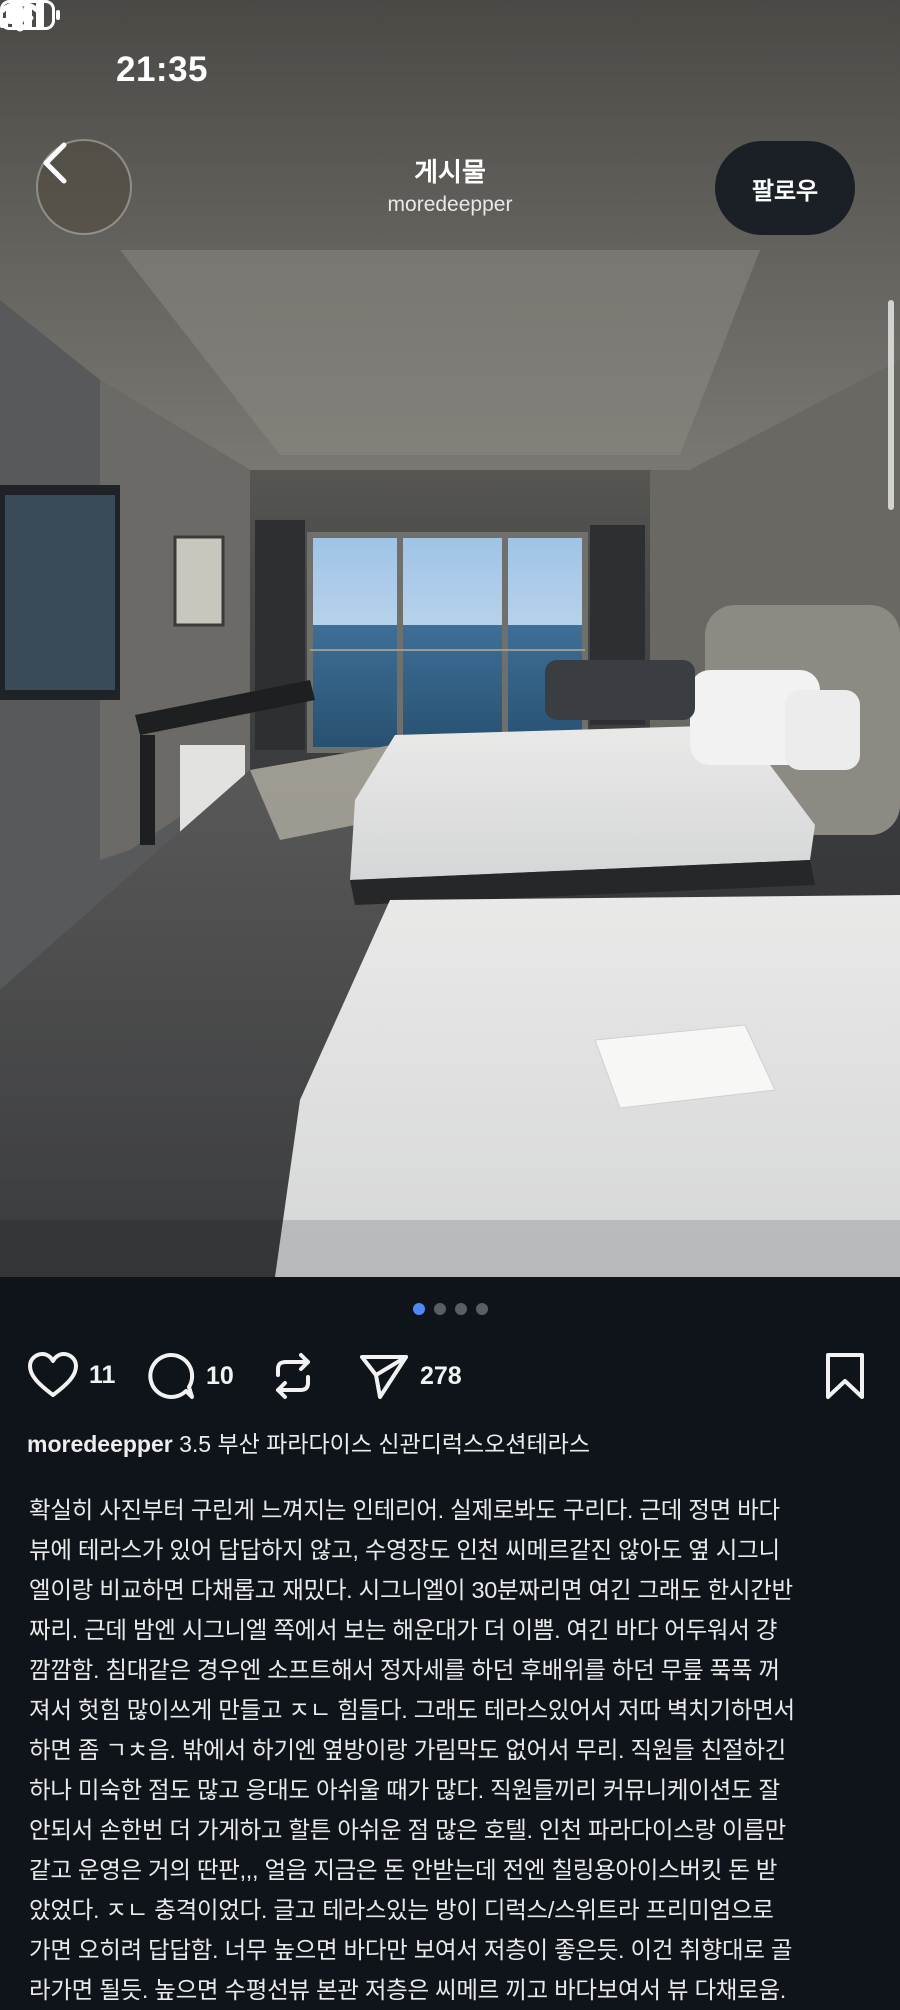 This screenshot has width=900, height=2010. I want to click on like-button: 11, so click(71, 1375).